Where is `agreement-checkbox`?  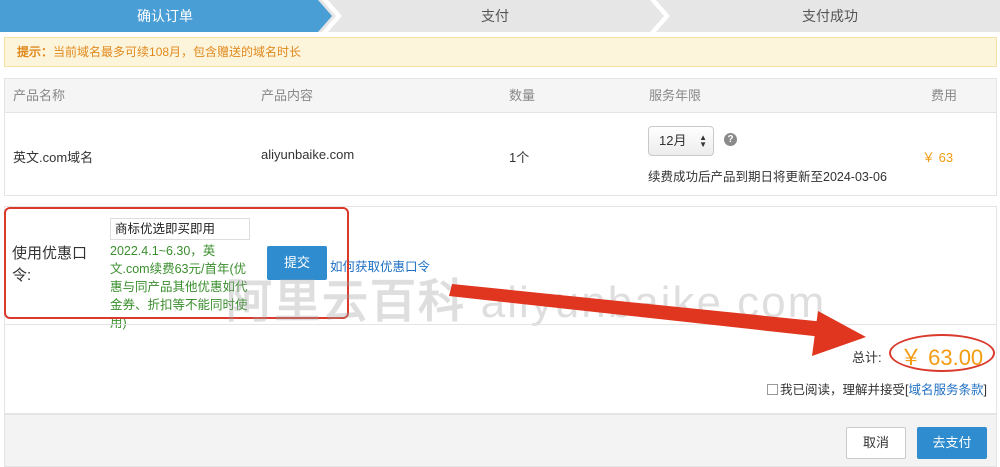
agreement-checkbox is located at coordinates (772, 389).